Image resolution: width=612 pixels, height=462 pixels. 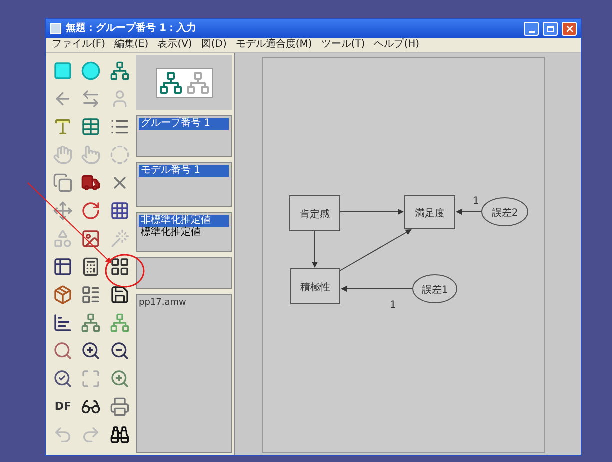 I want to click on output-view-icon, so click(x=198, y=82).